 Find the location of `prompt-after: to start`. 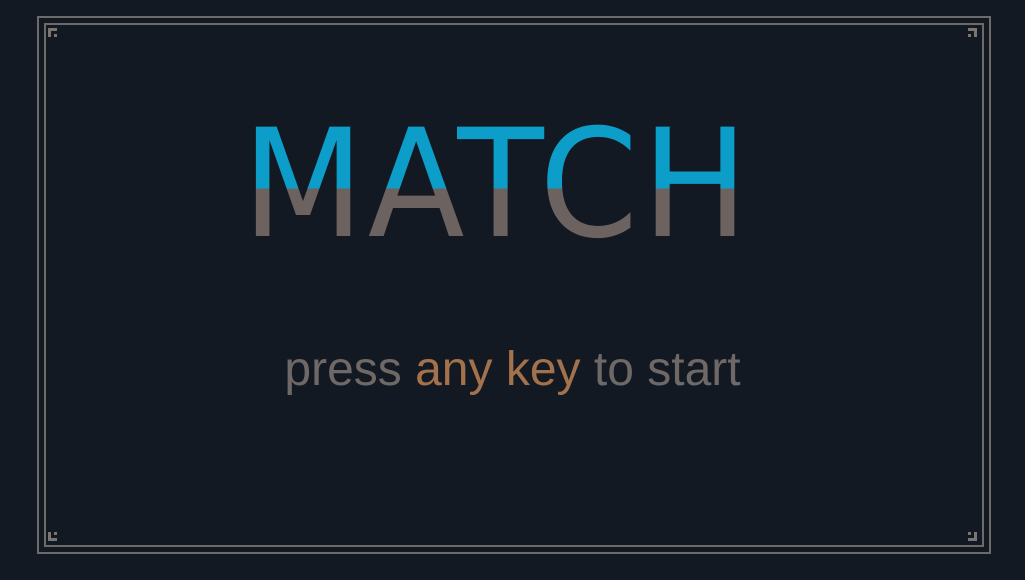

prompt-after: to start is located at coordinates (660, 369).